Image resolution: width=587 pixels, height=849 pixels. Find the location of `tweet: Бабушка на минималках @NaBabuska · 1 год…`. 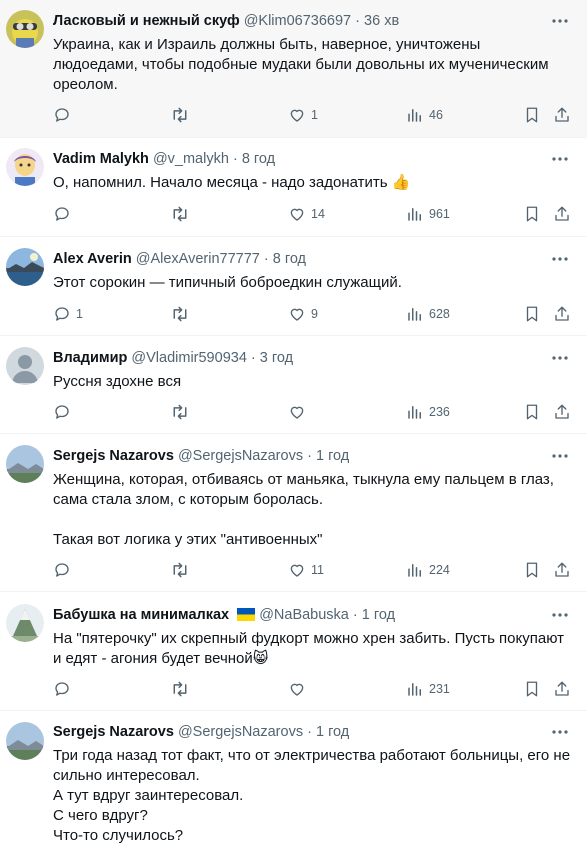

tweet: Бабушка на минималках @NaBabuska · 1 год… is located at coordinates (293, 651).